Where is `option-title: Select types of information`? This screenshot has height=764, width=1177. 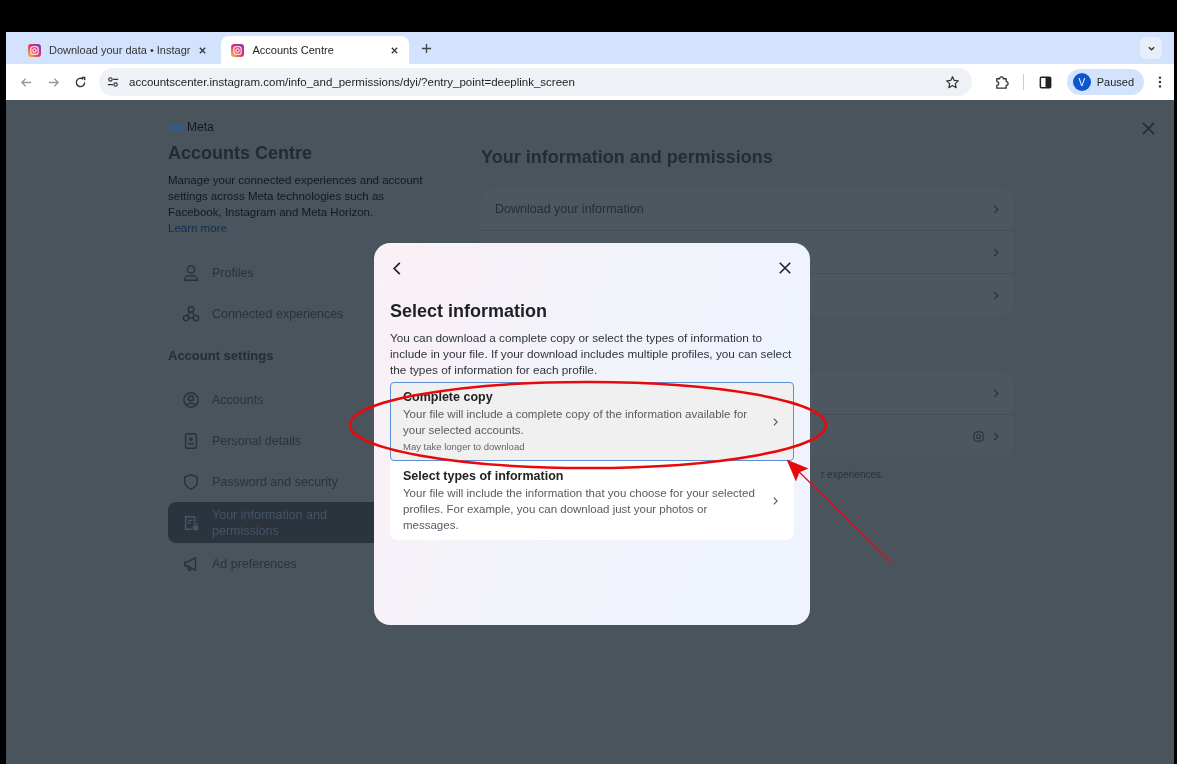 option-title: Select types of information is located at coordinates (484, 476).